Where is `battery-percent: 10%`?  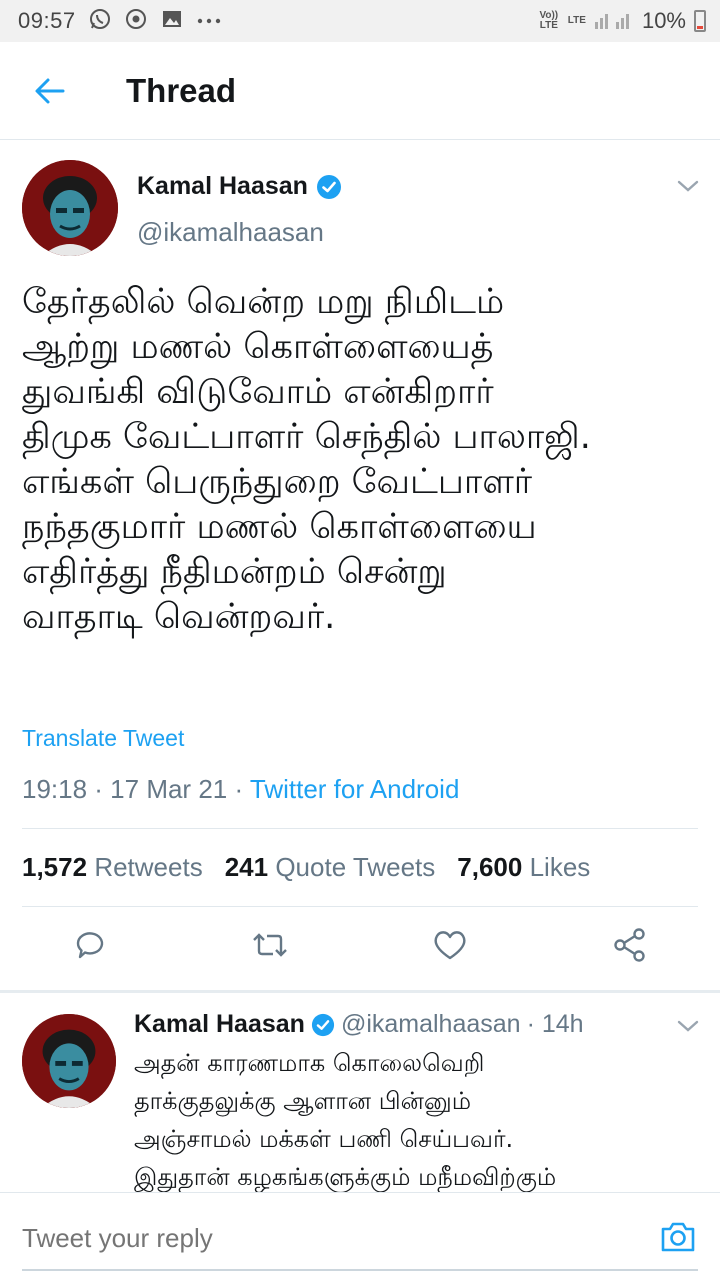 battery-percent: 10% is located at coordinates (663, 20).